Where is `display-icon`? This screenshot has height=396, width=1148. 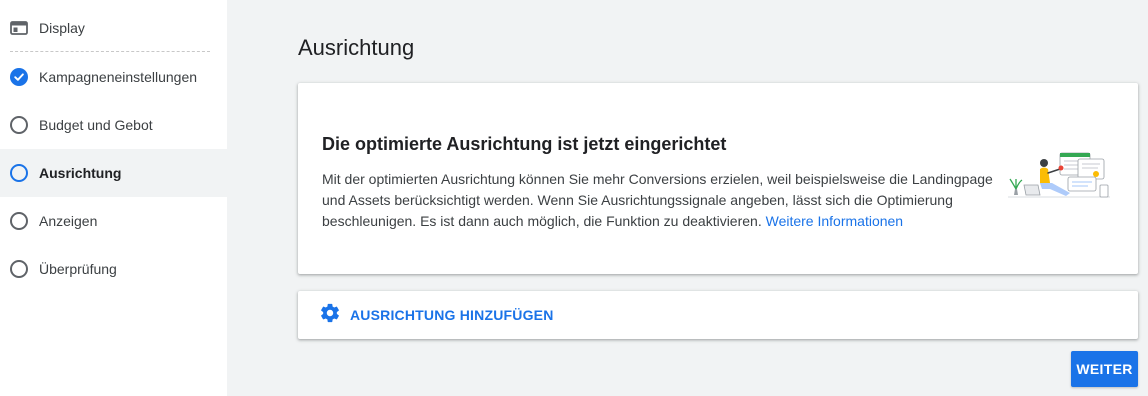 display-icon is located at coordinates (19, 28).